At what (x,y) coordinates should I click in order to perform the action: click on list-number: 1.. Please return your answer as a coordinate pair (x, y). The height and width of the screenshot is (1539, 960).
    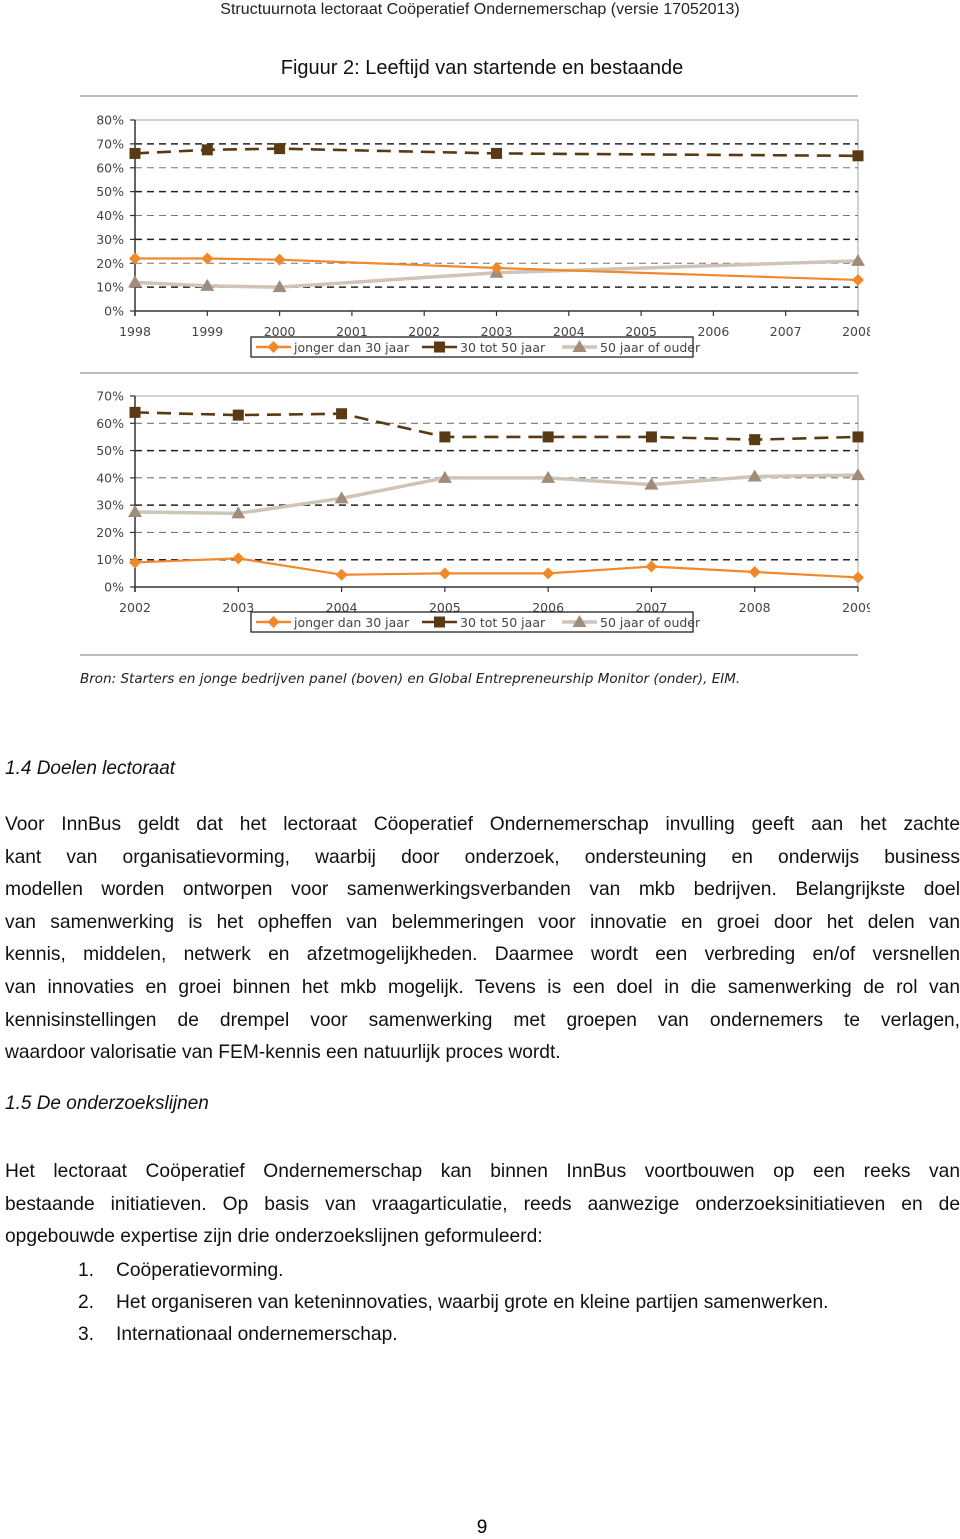
    Looking at the image, I should click on (86, 1270).